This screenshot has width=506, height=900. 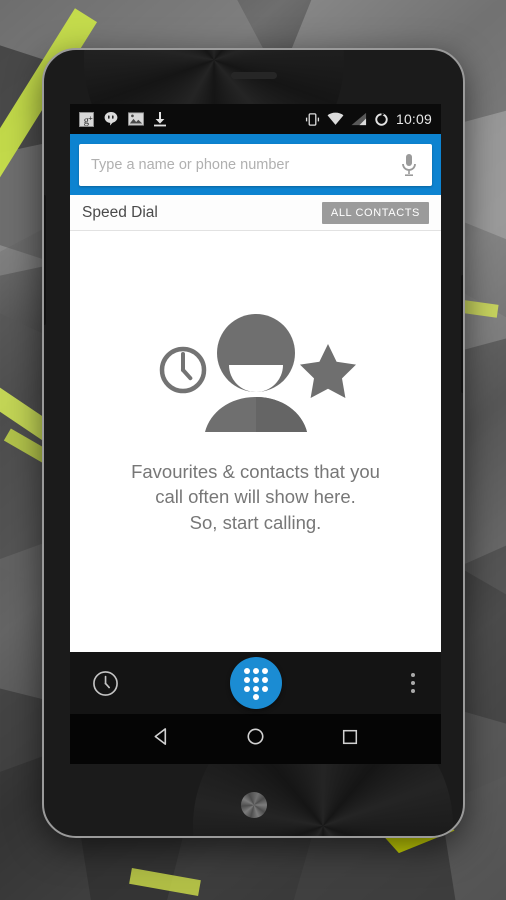 I want to click on hangouts-icon, so click(x=111, y=119).